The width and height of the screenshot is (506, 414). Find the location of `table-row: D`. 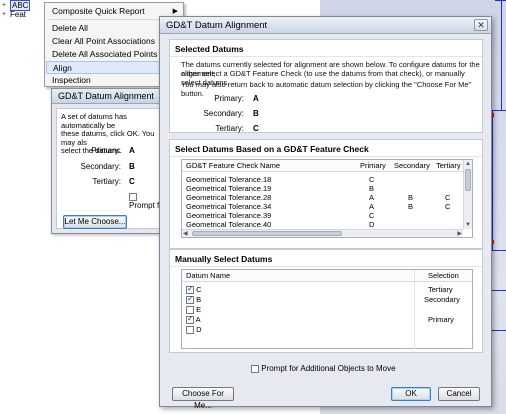

table-row: D is located at coordinates (194, 330).